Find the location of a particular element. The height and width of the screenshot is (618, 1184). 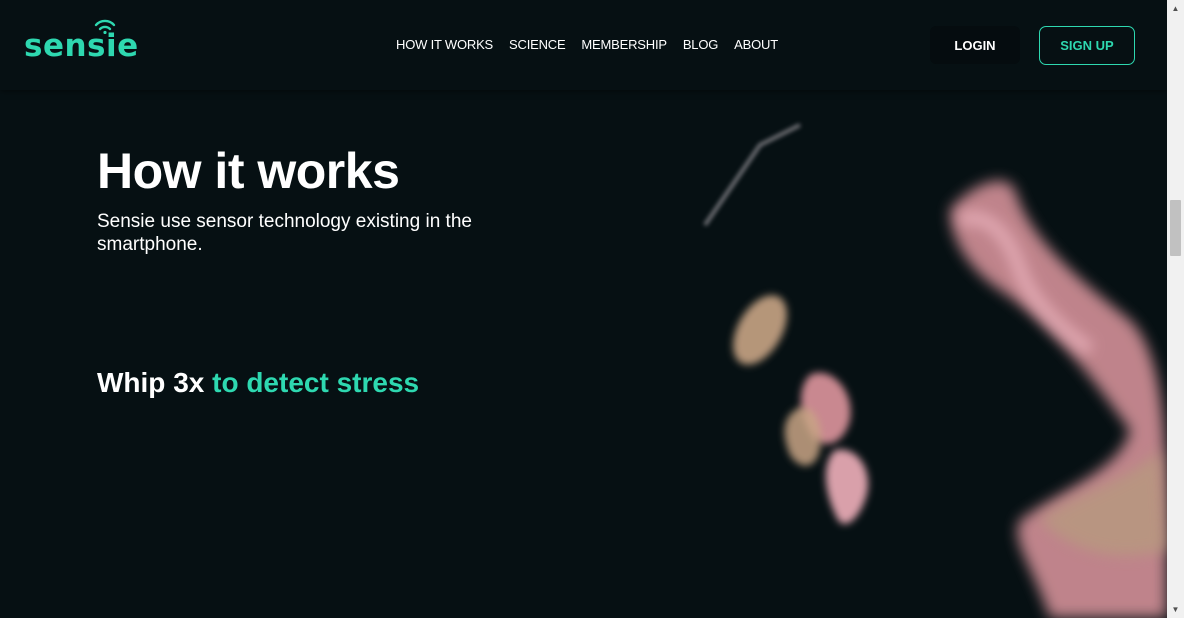

sensie-logo: sensie is located at coordinates (81, 40).